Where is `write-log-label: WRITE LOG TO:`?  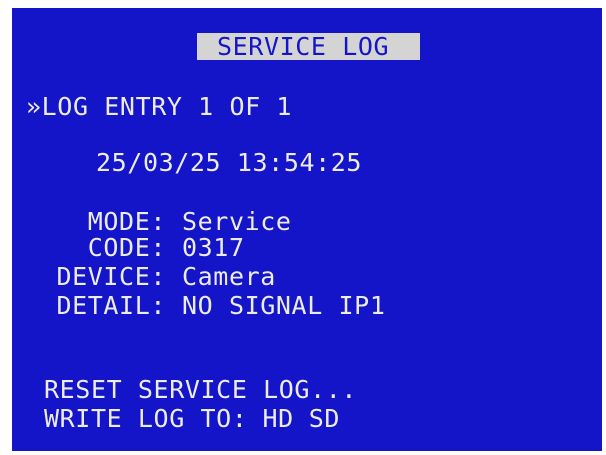
write-log-label: WRITE LOG TO: is located at coordinates (146, 418).